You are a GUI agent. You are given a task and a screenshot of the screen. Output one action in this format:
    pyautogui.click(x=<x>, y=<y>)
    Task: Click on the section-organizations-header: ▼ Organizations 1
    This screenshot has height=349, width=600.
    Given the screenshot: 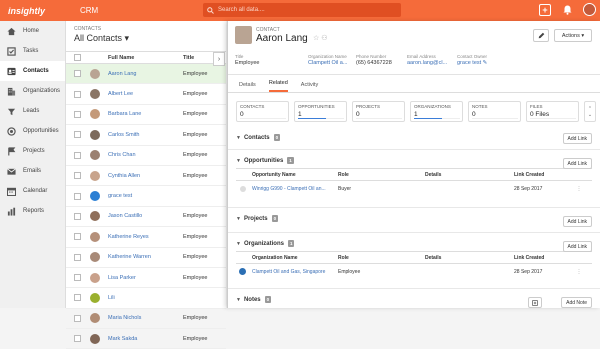 What is the action you would take?
    pyautogui.click(x=414, y=243)
    